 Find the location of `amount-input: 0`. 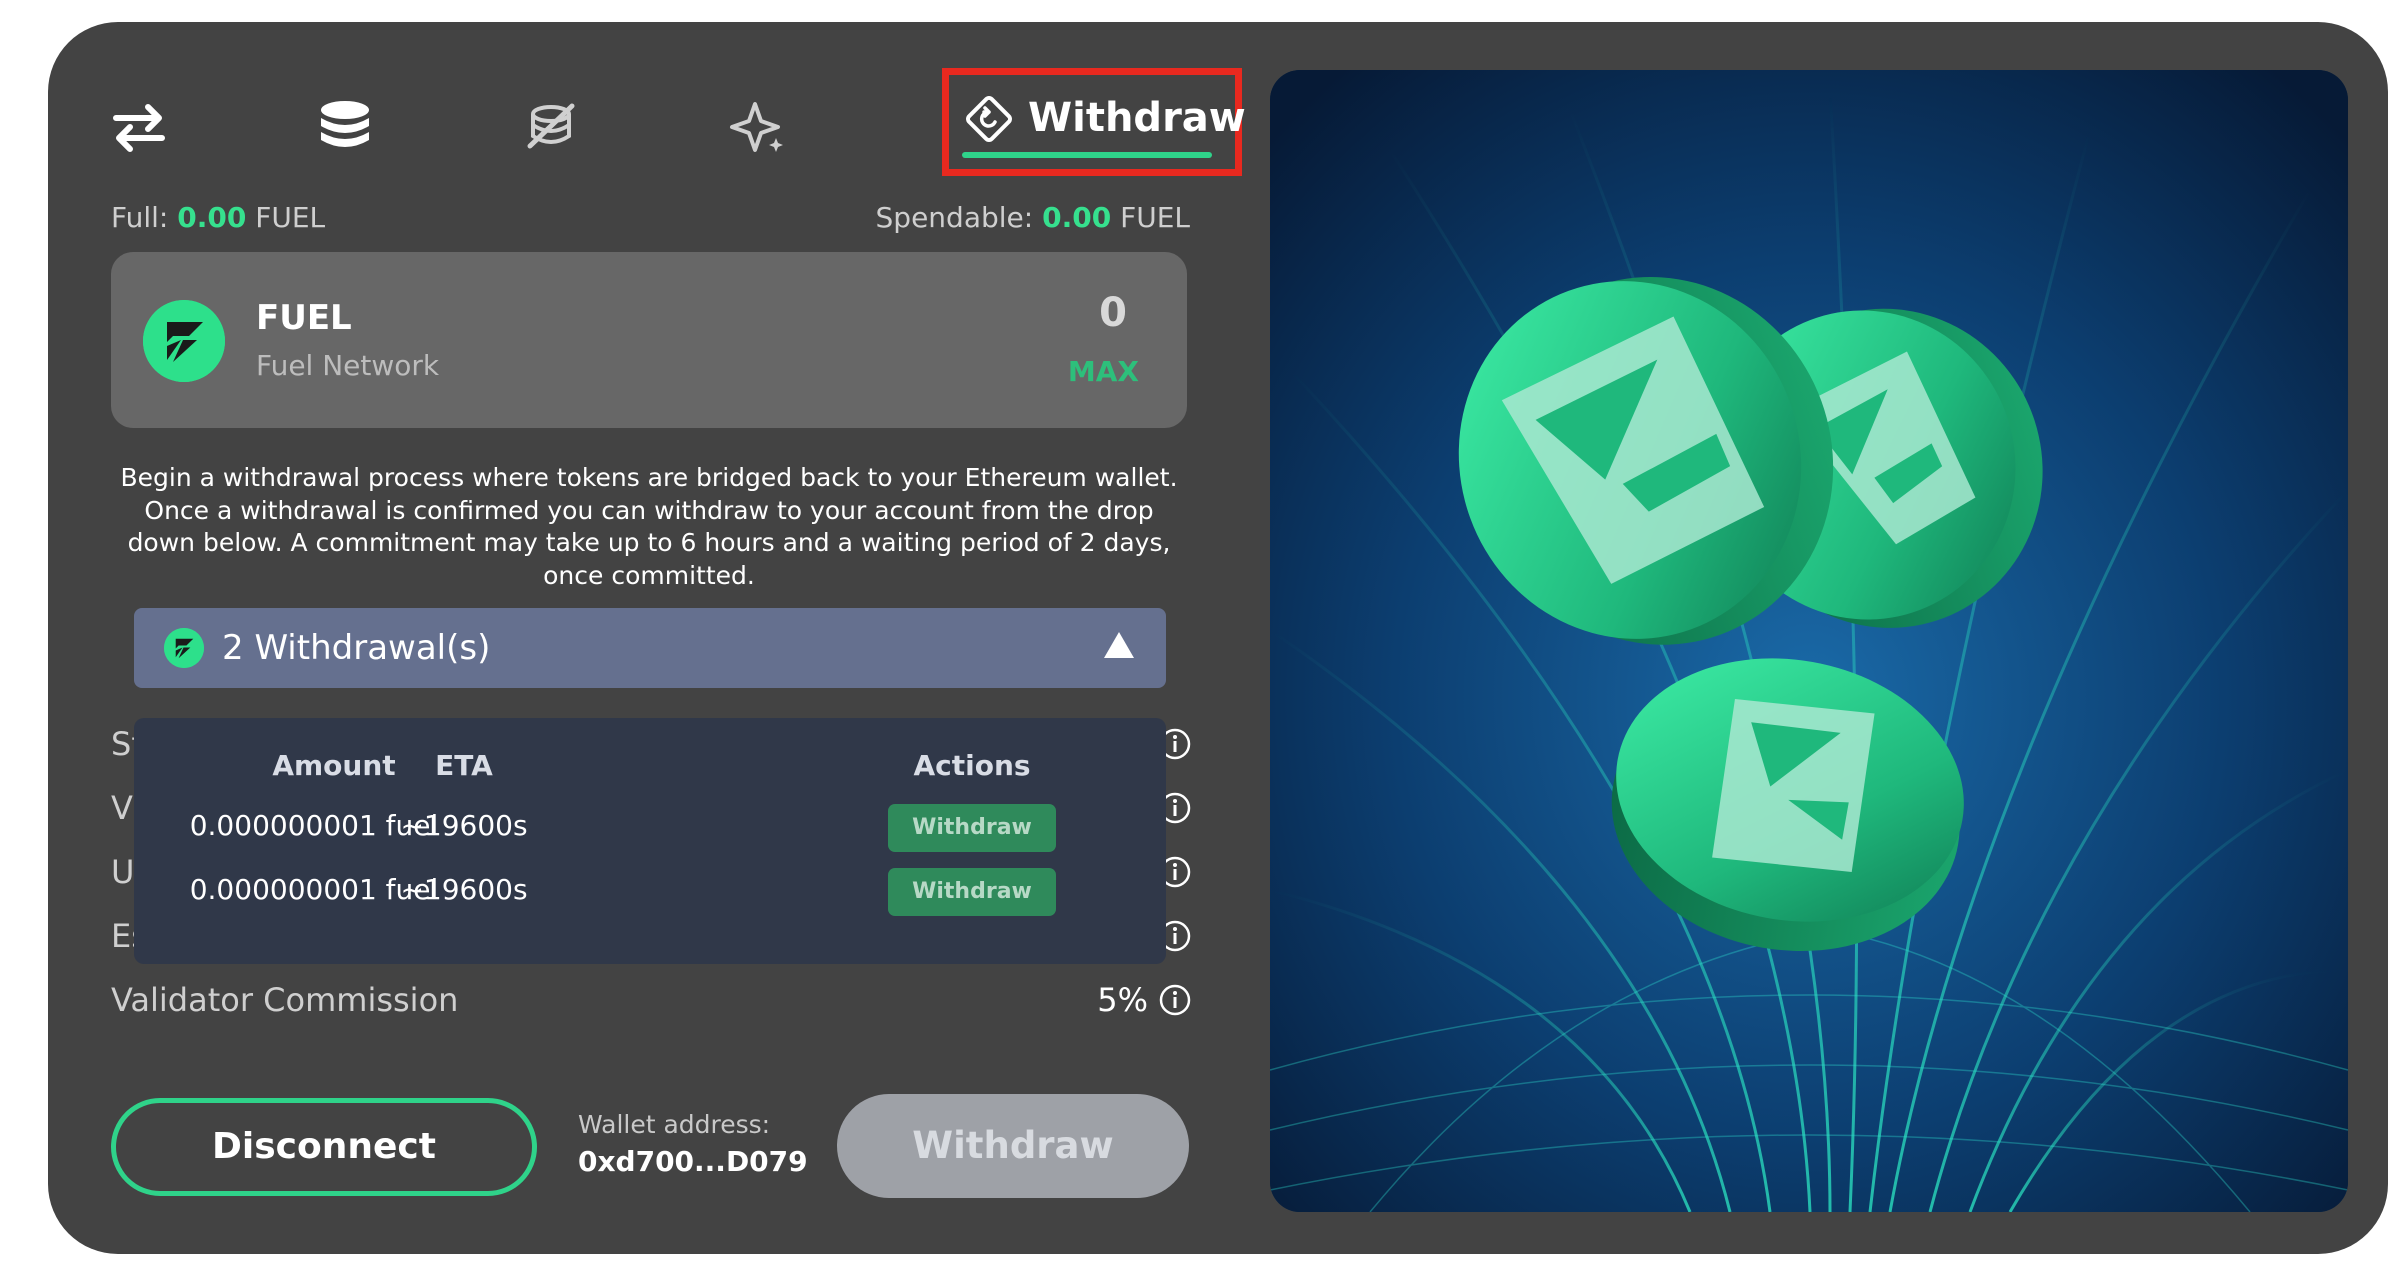

amount-input: 0 is located at coordinates (1113, 313).